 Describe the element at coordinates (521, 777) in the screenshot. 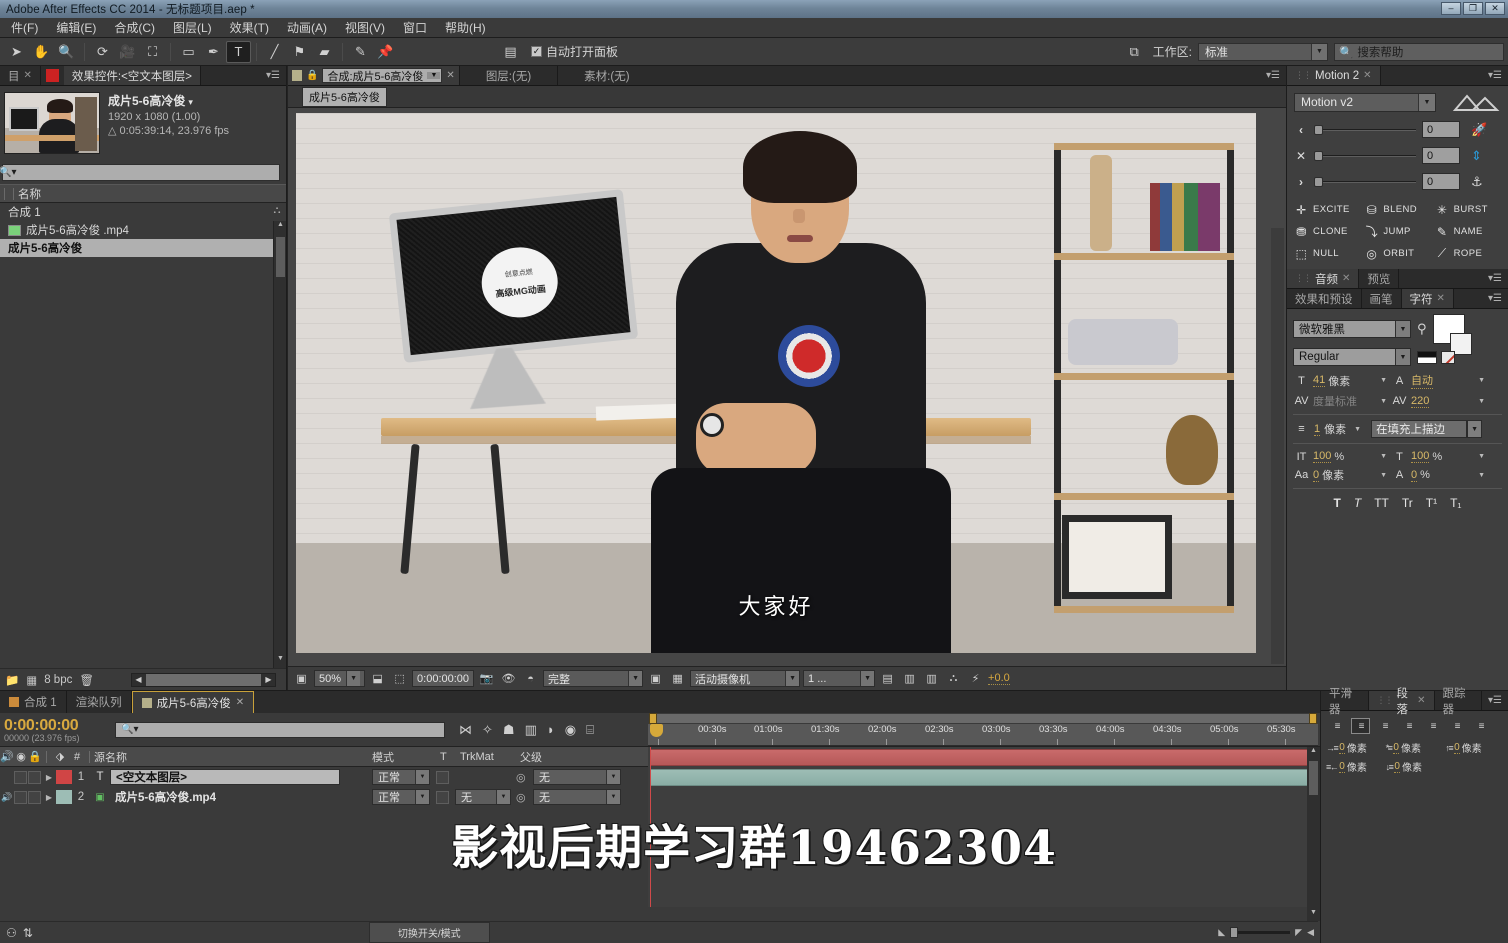

I see `parent-pickwhip-icon: ◎` at that location.